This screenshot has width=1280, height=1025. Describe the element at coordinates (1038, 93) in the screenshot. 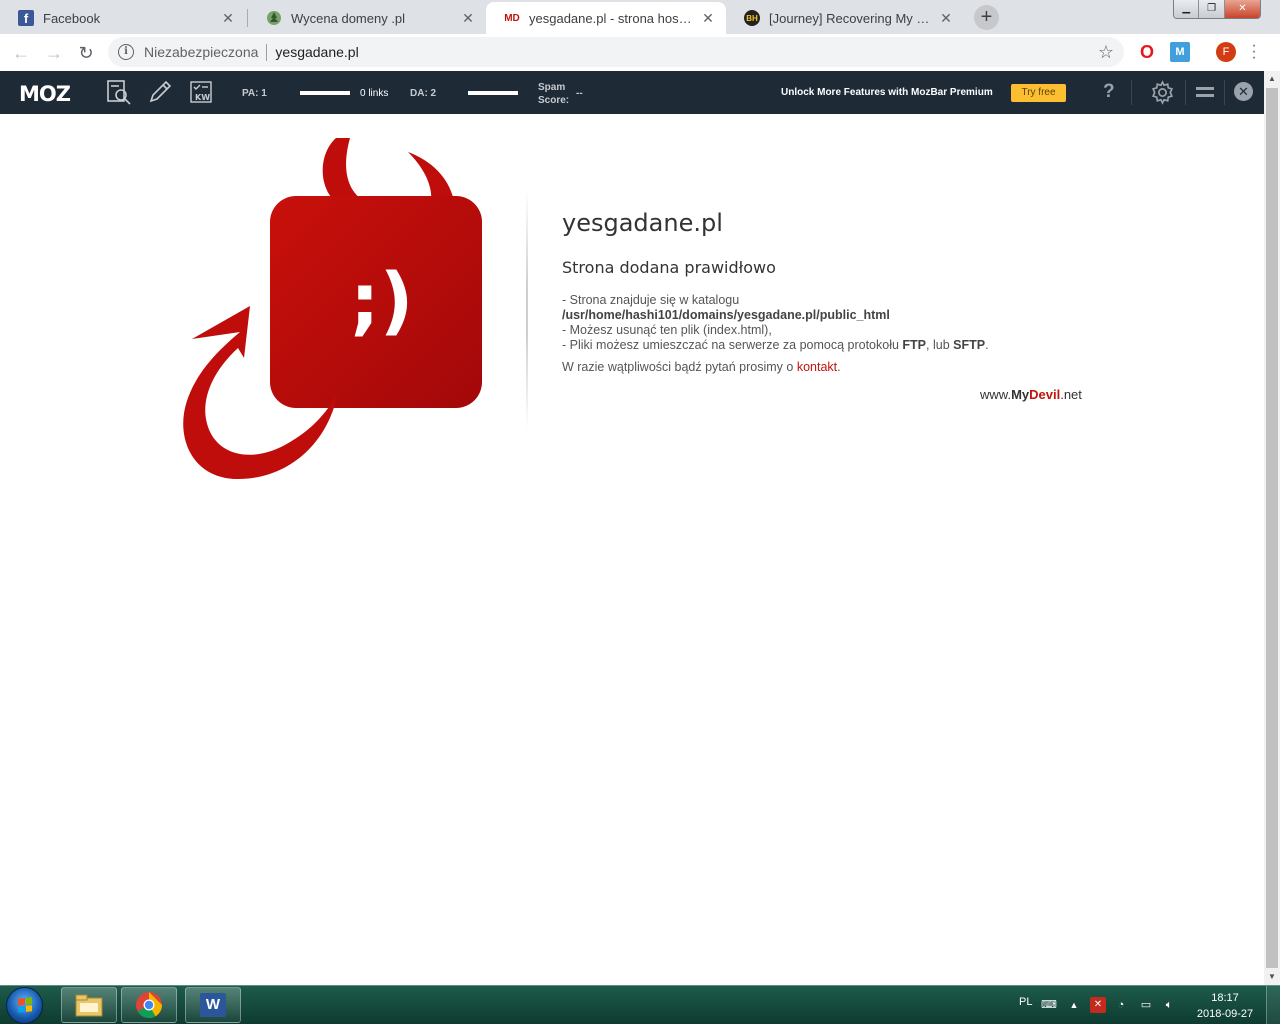

I see `try-free-button: Try free` at that location.